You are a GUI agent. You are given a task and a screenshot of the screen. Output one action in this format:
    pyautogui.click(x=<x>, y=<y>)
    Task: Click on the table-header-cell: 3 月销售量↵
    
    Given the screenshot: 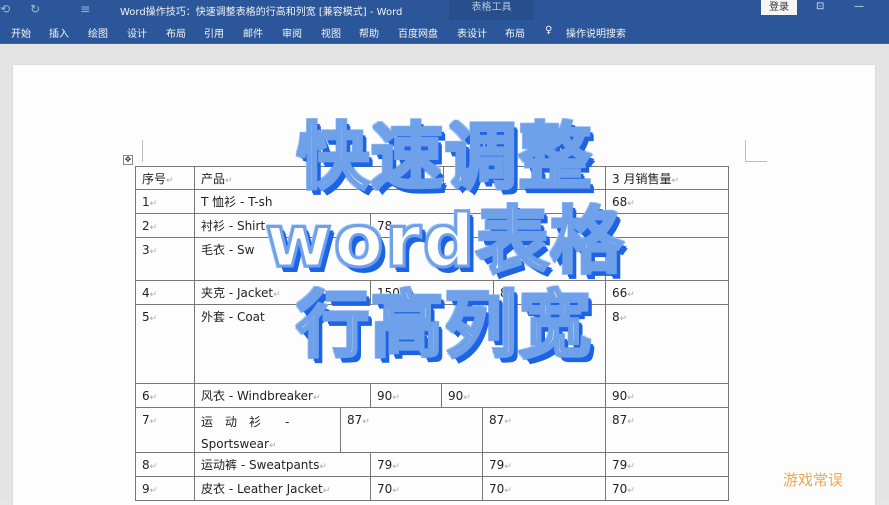 What is the action you would take?
    pyautogui.click(x=667, y=178)
    